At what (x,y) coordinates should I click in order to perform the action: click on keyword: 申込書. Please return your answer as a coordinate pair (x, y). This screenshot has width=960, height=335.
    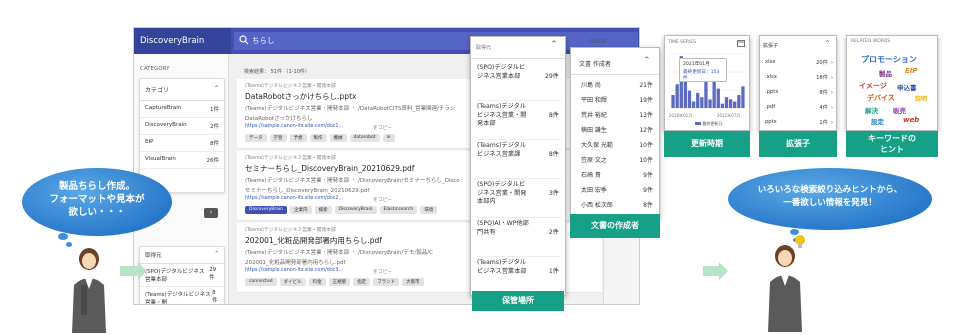
    Looking at the image, I should click on (907, 87).